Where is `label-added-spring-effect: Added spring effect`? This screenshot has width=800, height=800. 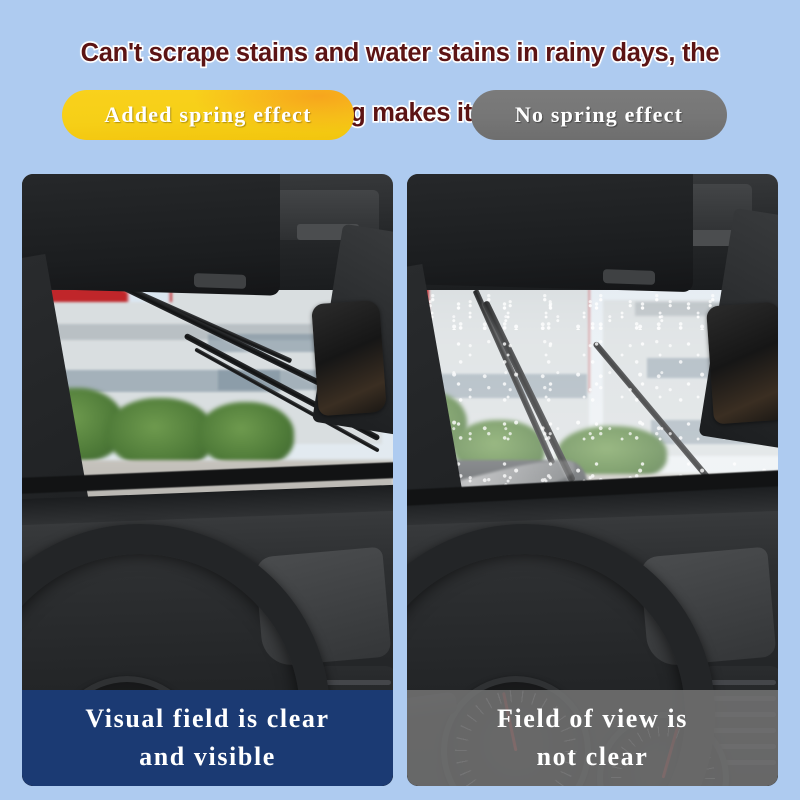 label-added-spring-effect: Added spring effect is located at coordinates (208, 115).